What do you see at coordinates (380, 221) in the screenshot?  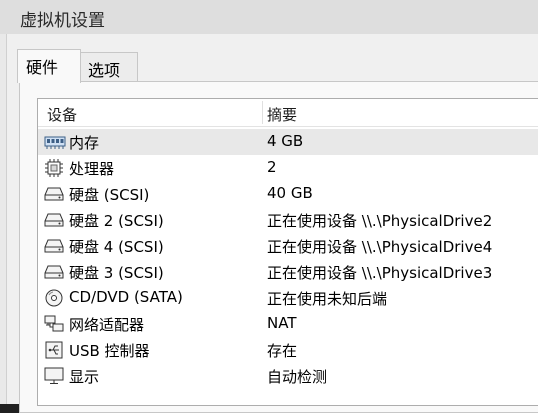 I see `device-summary: 正在使用设备 \\.\PhysicalDrive2` at bounding box center [380, 221].